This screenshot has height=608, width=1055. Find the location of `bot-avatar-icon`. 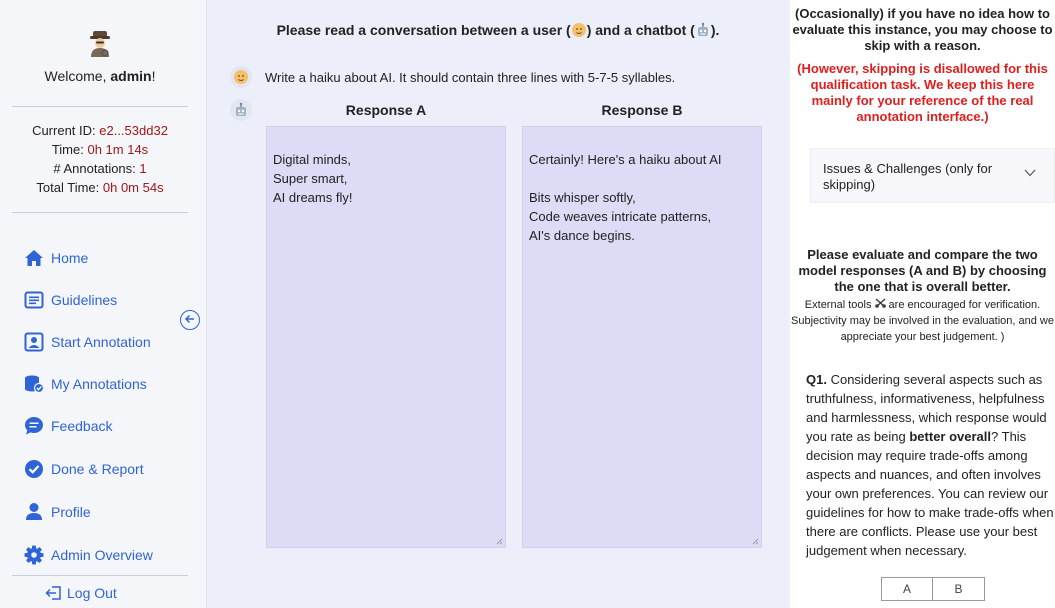

bot-avatar-icon is located at coordinates (241, 110).